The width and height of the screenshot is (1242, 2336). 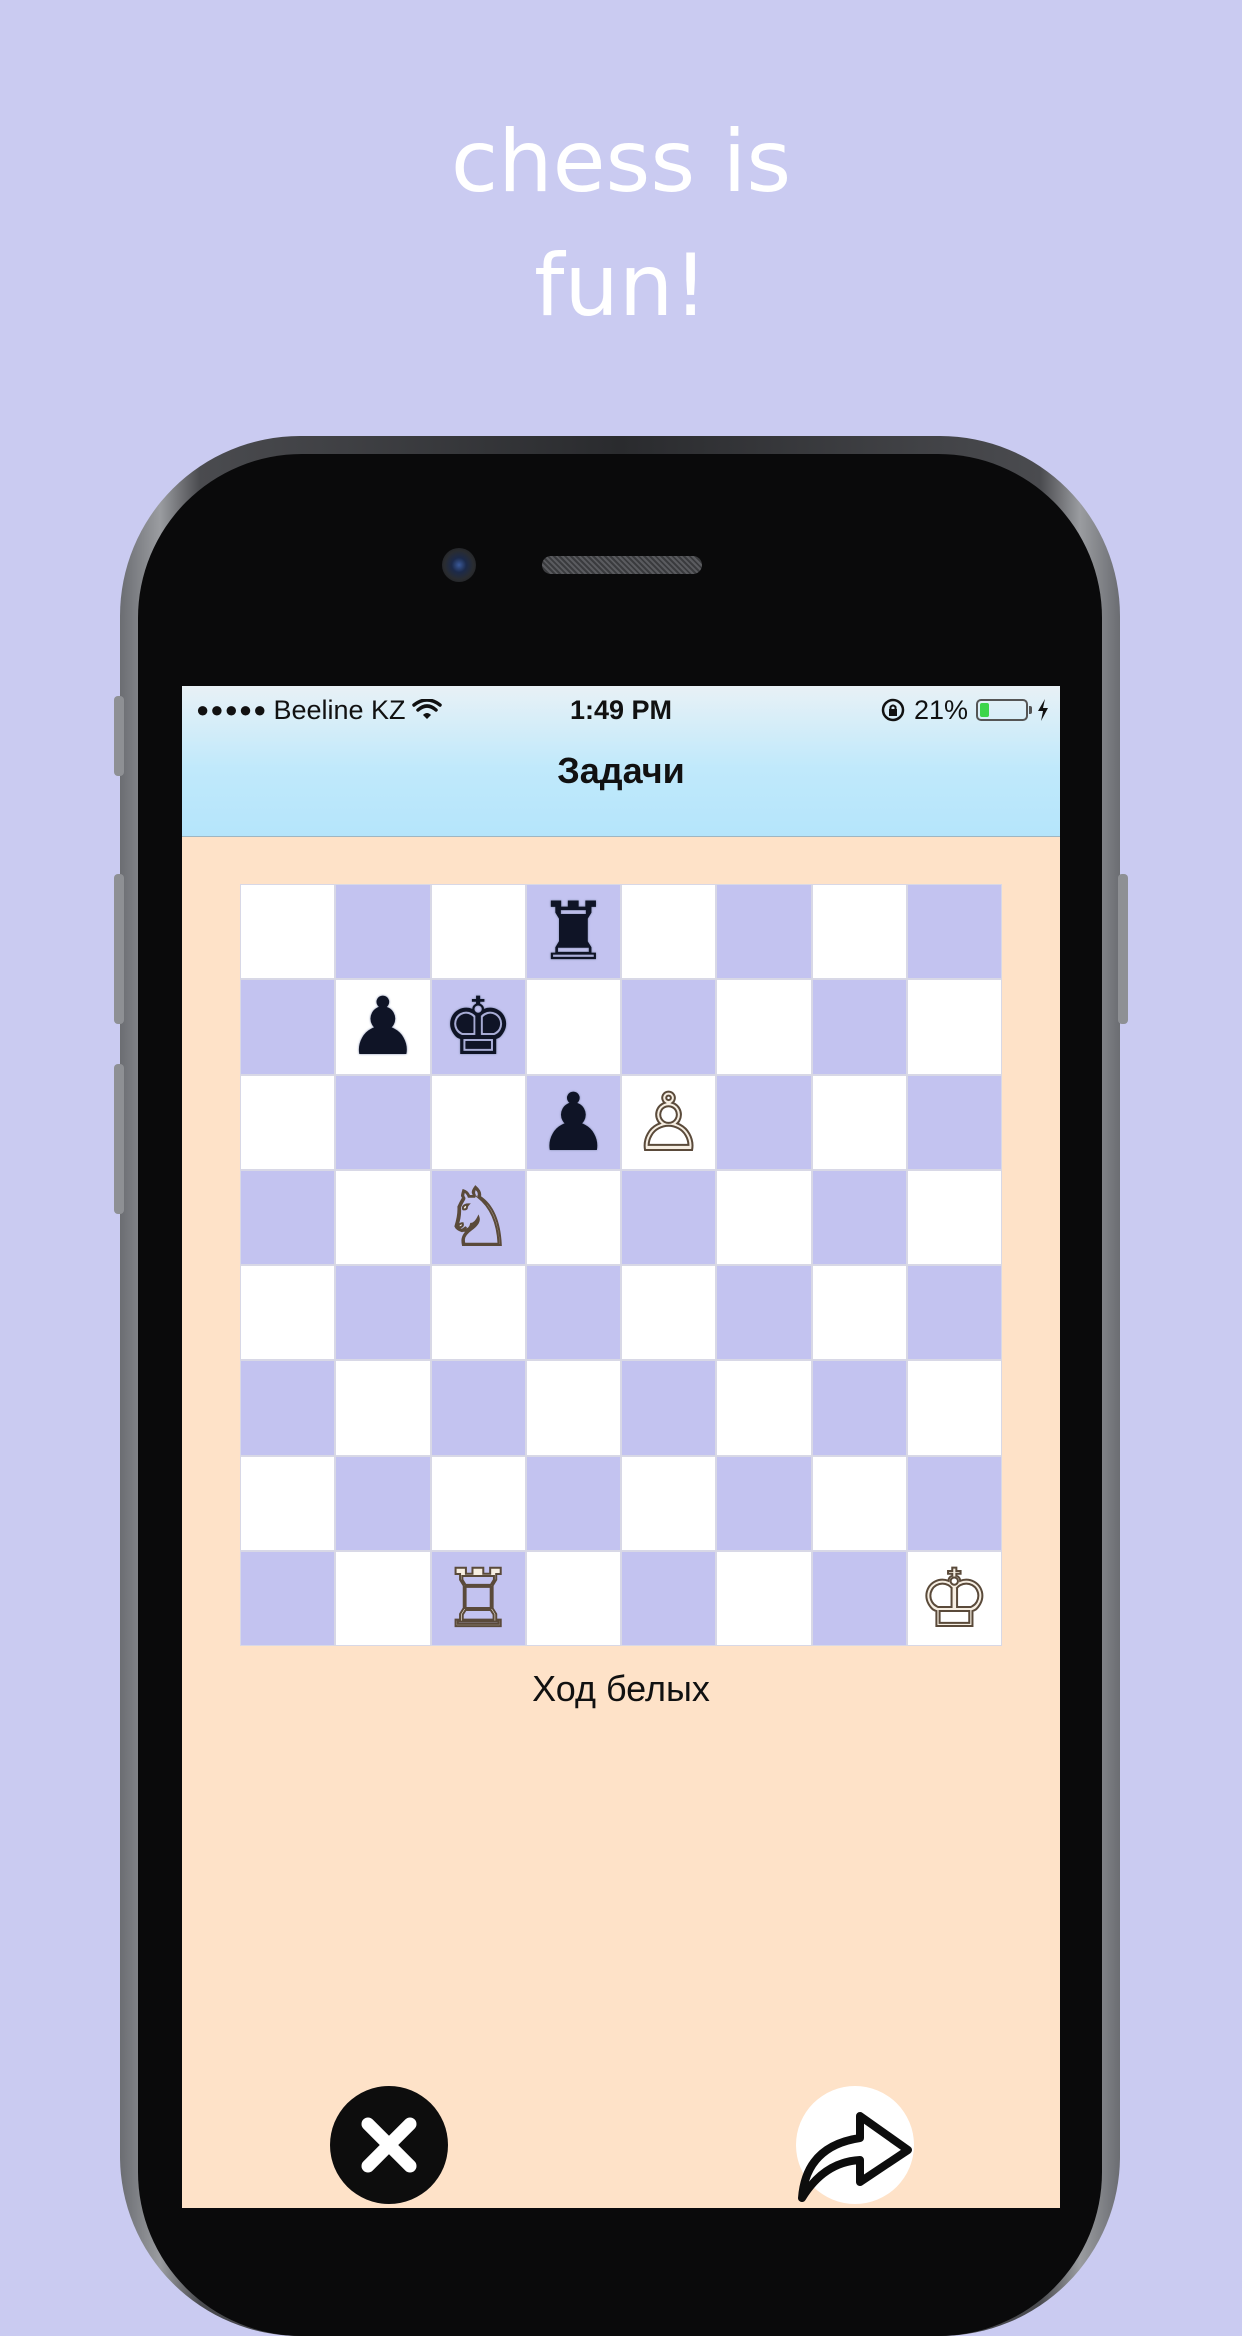 I want to click on square-e2, so click(x=669, y=1503).